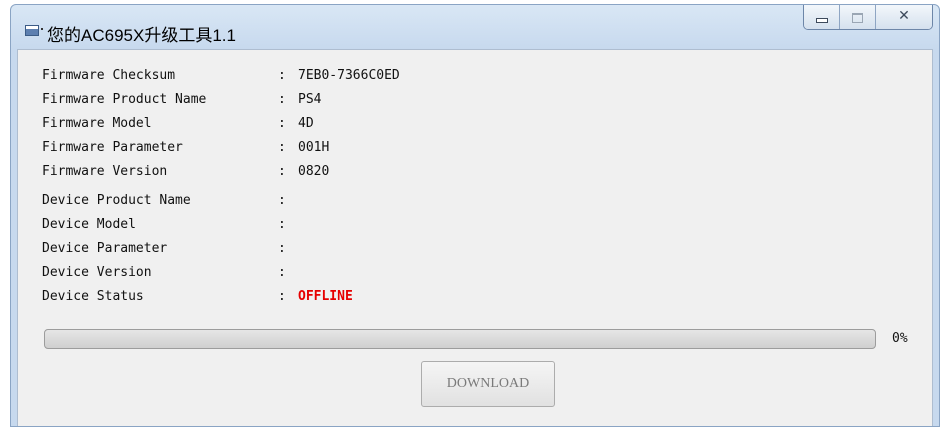 This screenshot has height=429, width=946. Describe the element at coordinates (460, 339) in the screenshot. I see `download-progress-bar` at that location.